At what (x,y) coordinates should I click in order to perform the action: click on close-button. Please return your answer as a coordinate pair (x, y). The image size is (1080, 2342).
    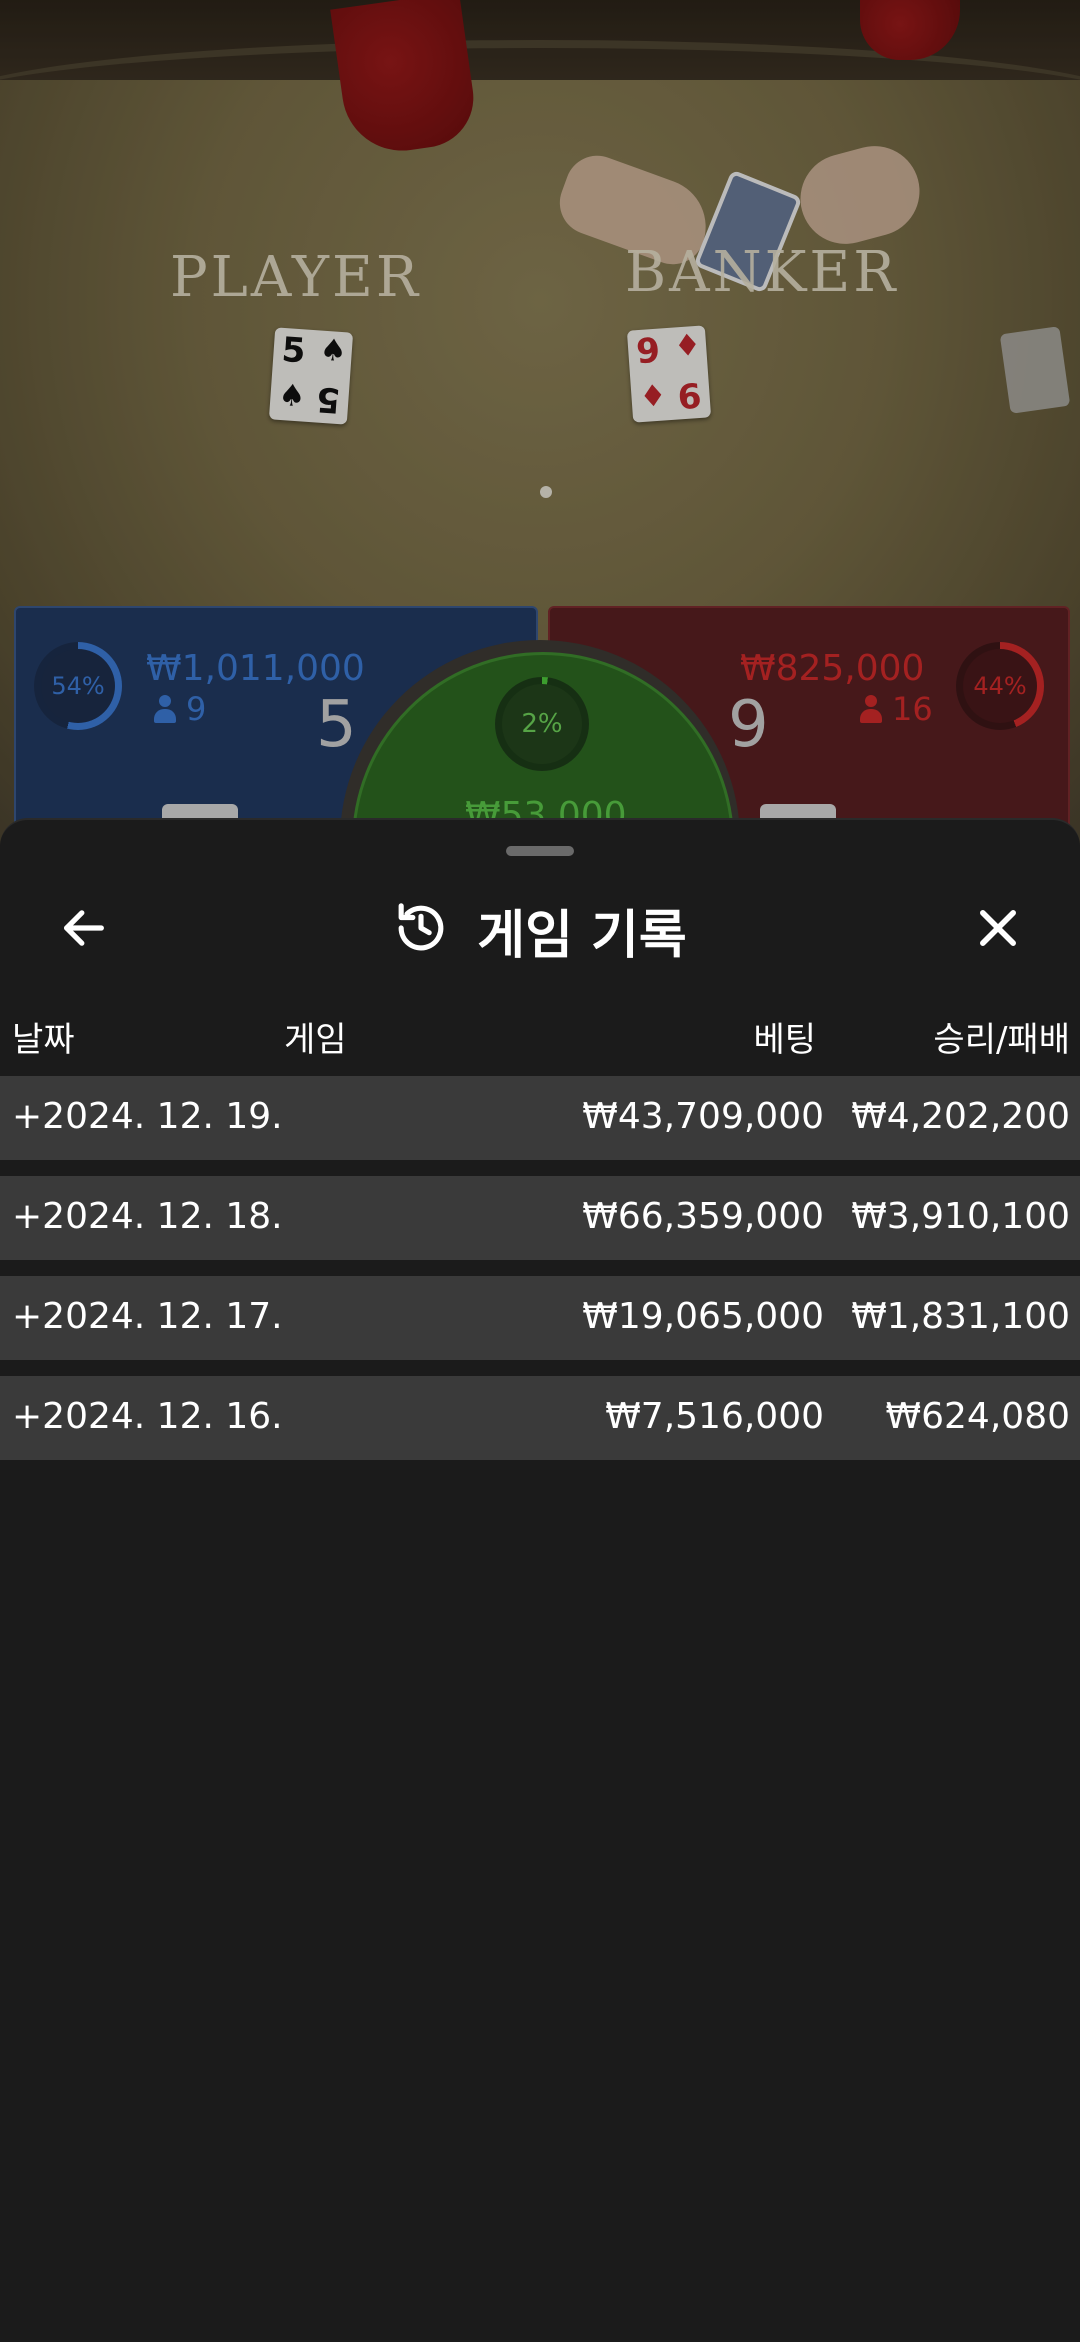
    Looking at the image, I should click on (998, 930).